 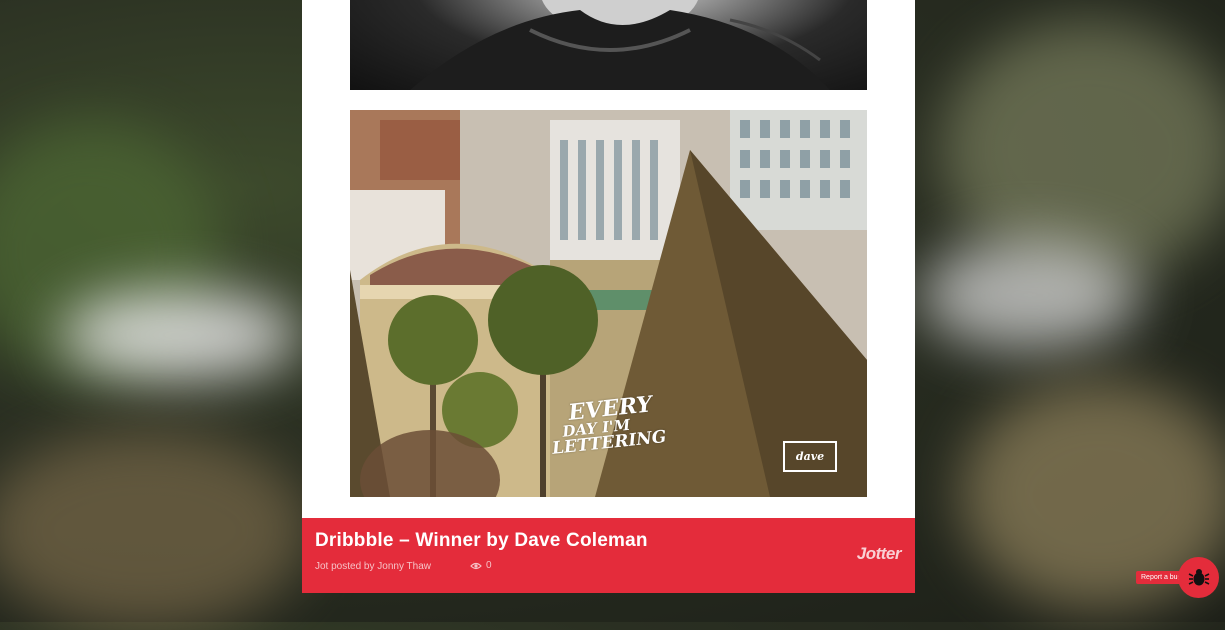 I want to click on posted-by: Jot posted by Jonny Thaw, so click(x=373, y=566).